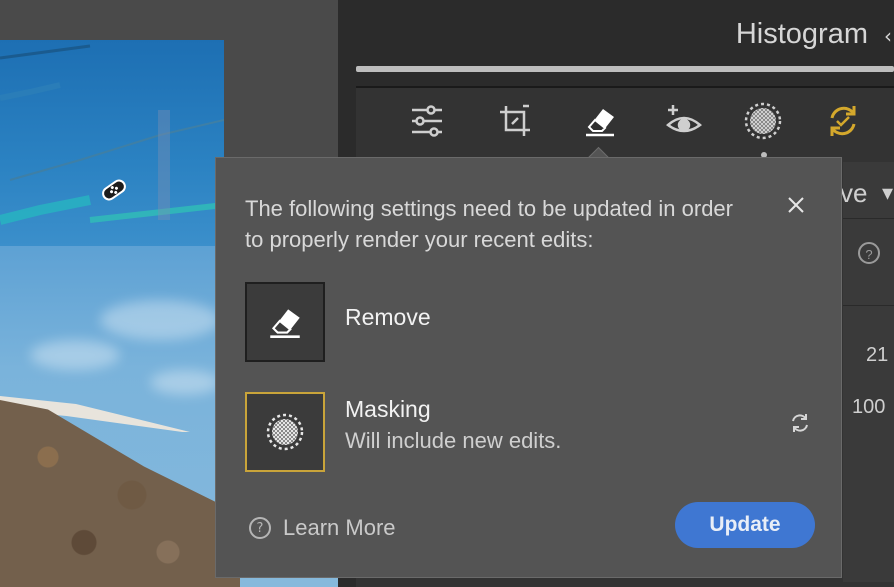  I want to click on setting-thumb-remove, so click(285, 322).